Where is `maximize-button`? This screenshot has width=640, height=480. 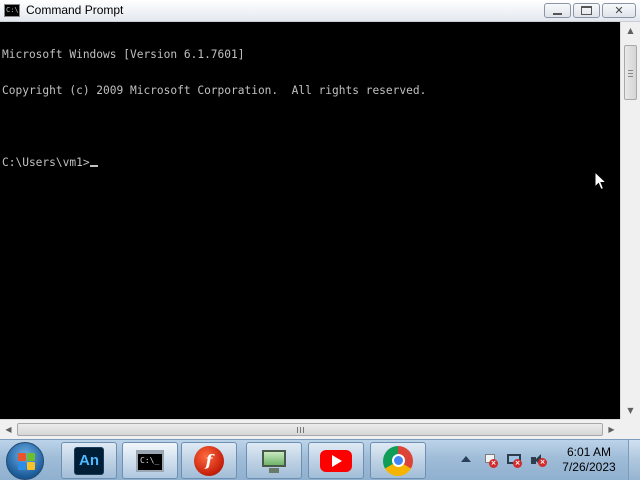 maximize-button is located at coordinates (586, 10).